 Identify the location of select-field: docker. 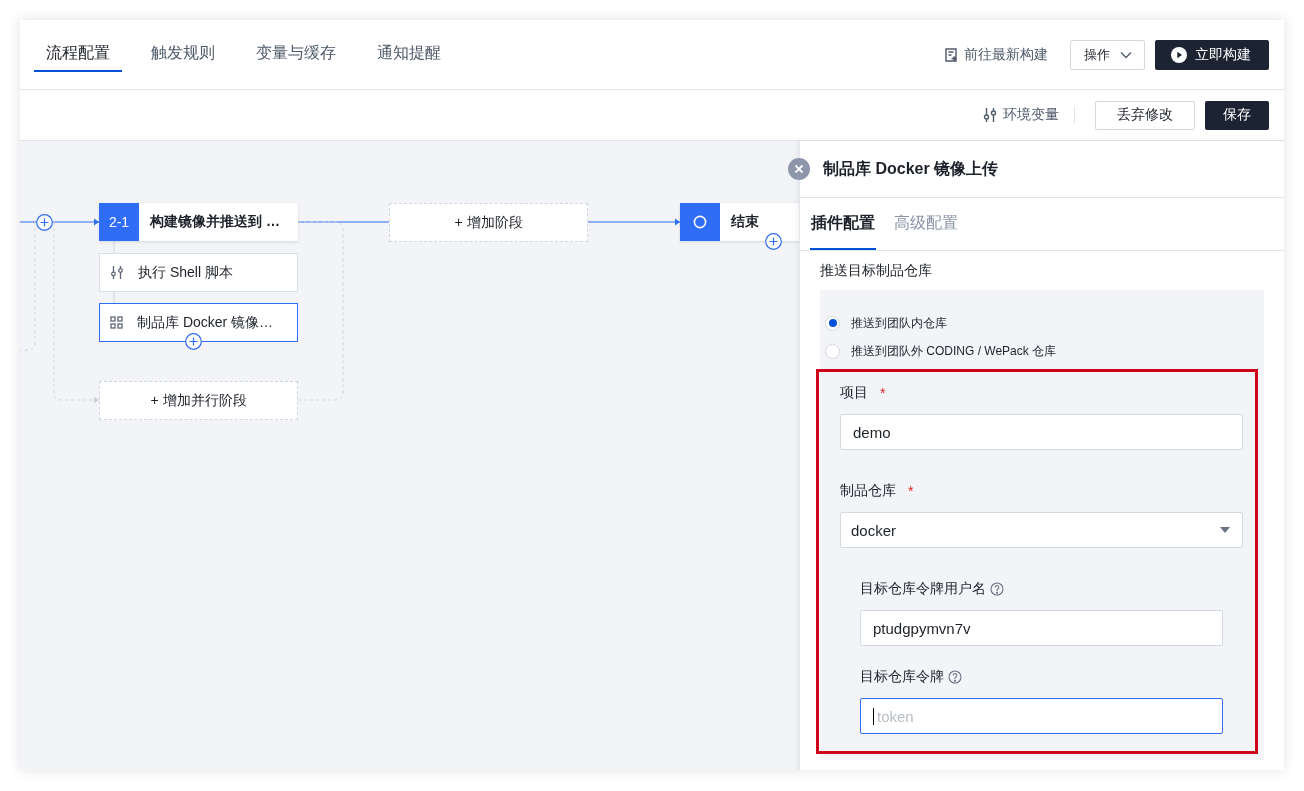
(1041, 530).